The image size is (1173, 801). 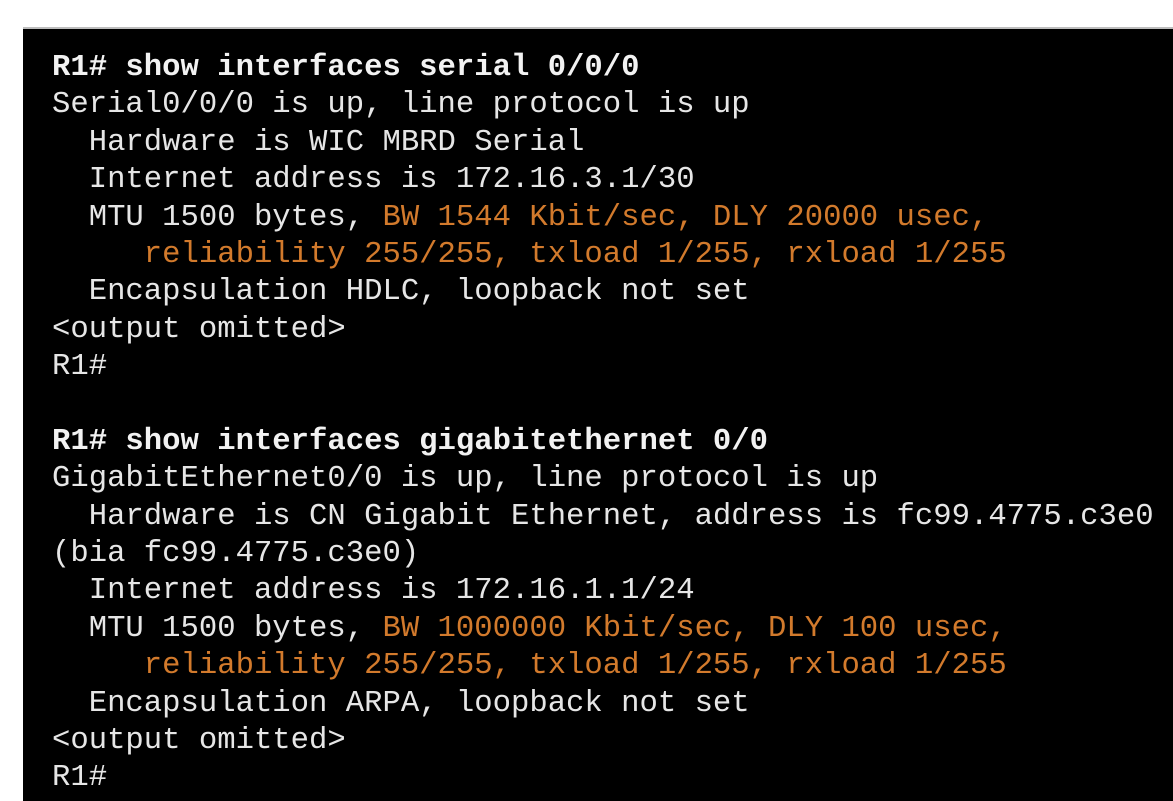 I want to click on output-line: Encapsulation HDLC, loopback not set, so click(x=612, y=292).